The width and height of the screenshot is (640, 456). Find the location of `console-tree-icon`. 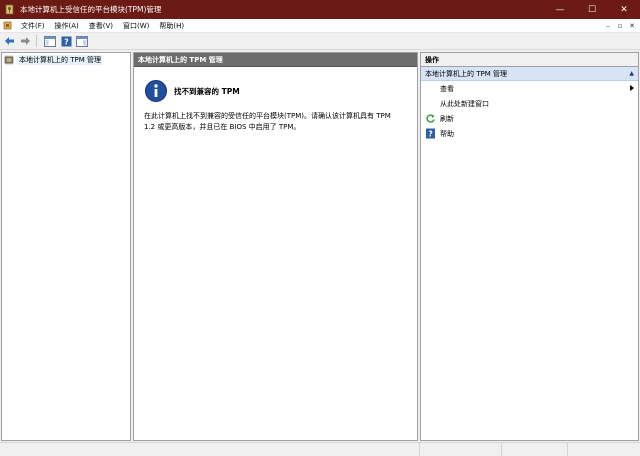

console-tree-icon is located at coordinates (50, 41).